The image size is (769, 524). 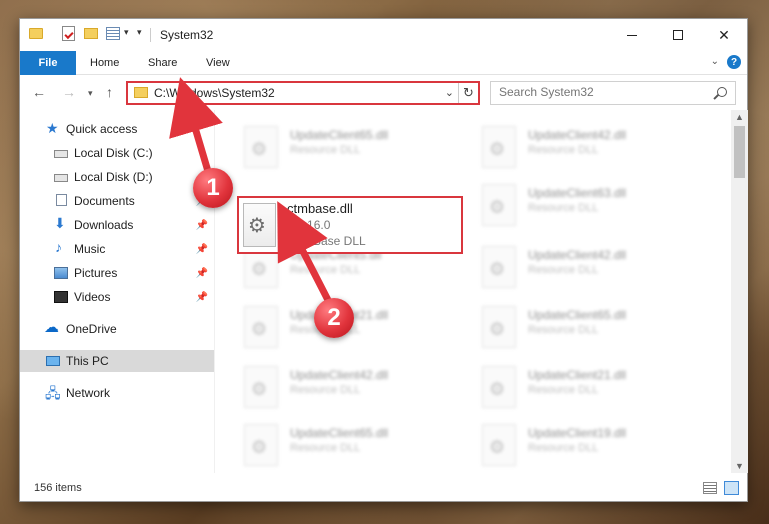 I want to click on file-tile: UpdateClient19.dll Resource DLL, so click(x=593, y=447).